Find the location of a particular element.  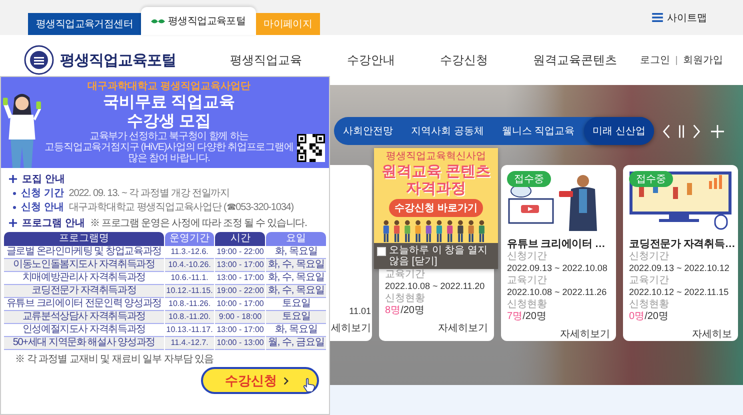

section-heading: 모집 안내 is located at coordinates (43, 179).